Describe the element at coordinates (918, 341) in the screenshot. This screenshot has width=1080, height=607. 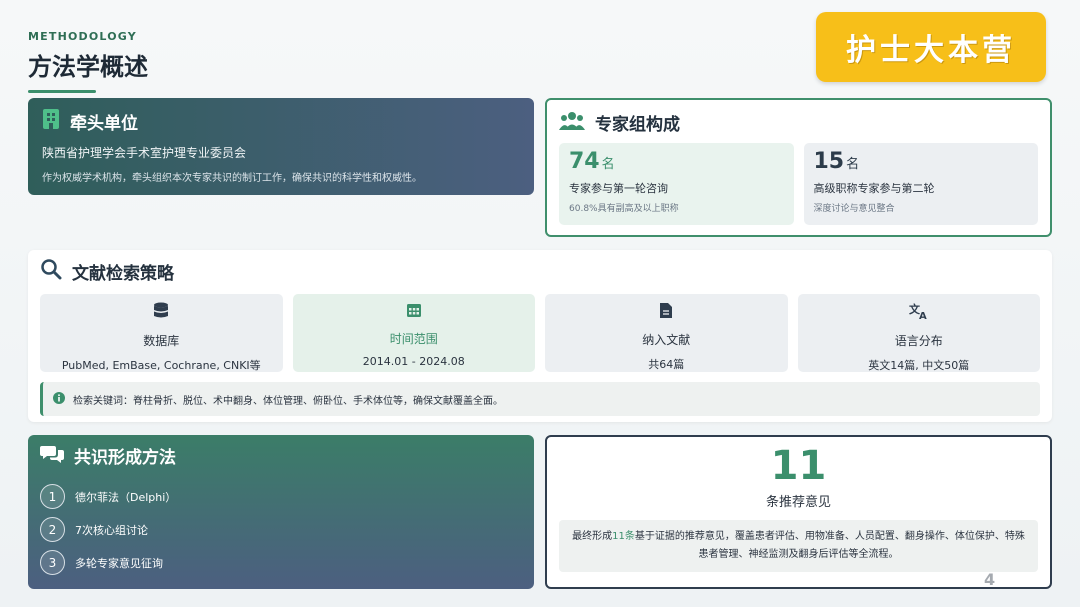
I see `tile-label: 语言分布` at that location.